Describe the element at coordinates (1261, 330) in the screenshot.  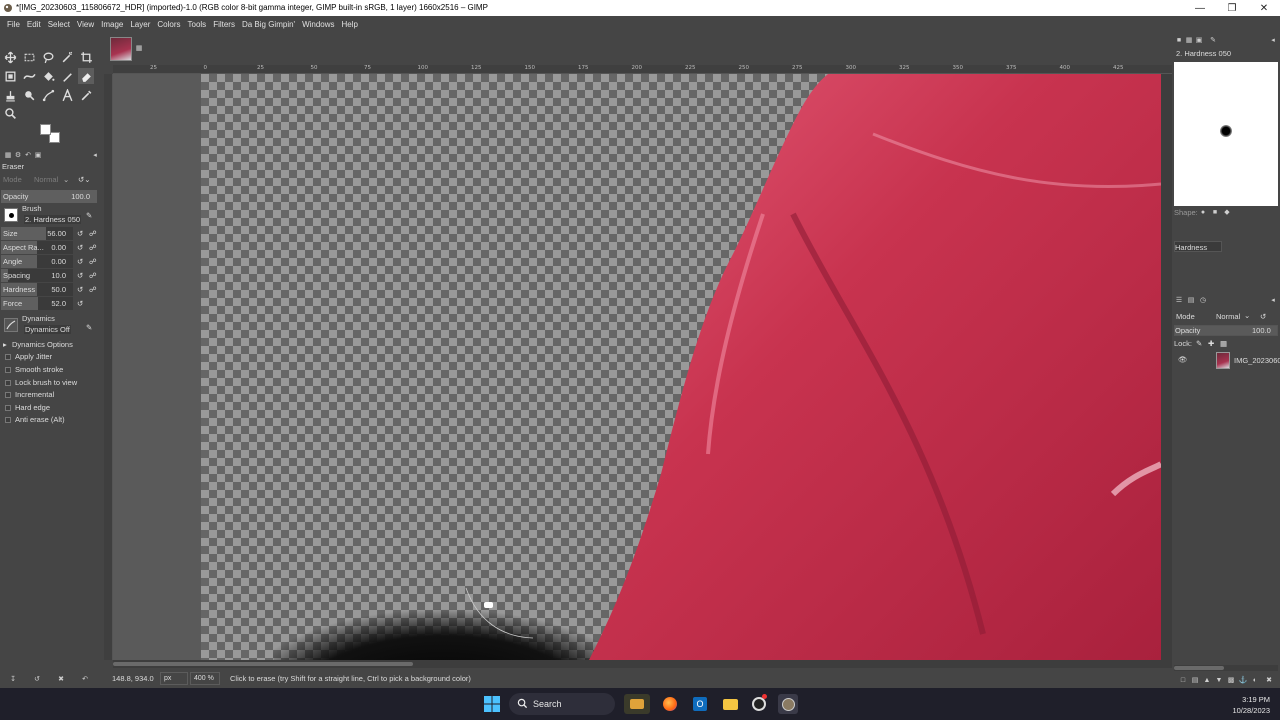
I see `layer-opacity-value: 100.0` at that location.